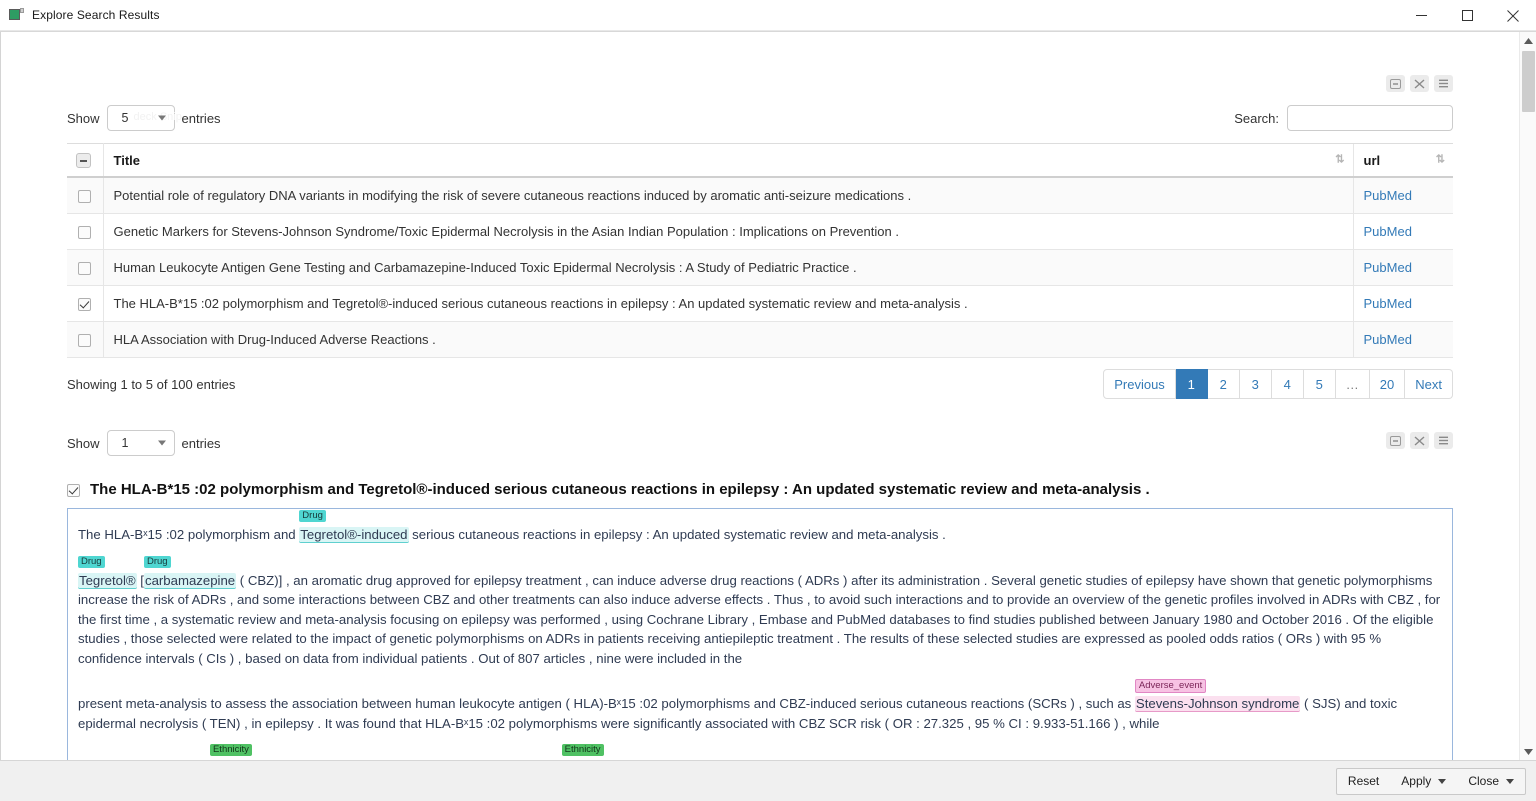  Describe the element at coordinates (140, 443) in the screenshot. I see `detail-page-length-select: 1` at that location.